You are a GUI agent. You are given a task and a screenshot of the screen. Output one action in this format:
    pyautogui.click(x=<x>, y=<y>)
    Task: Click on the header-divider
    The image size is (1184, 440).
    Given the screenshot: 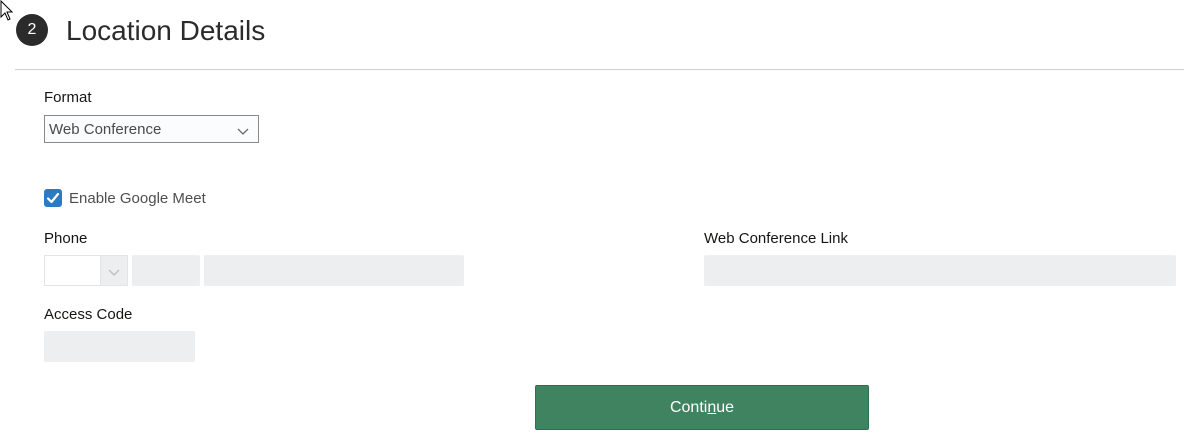 What is the action you would take?
    pyautogui.click(x=599, y=69)
    